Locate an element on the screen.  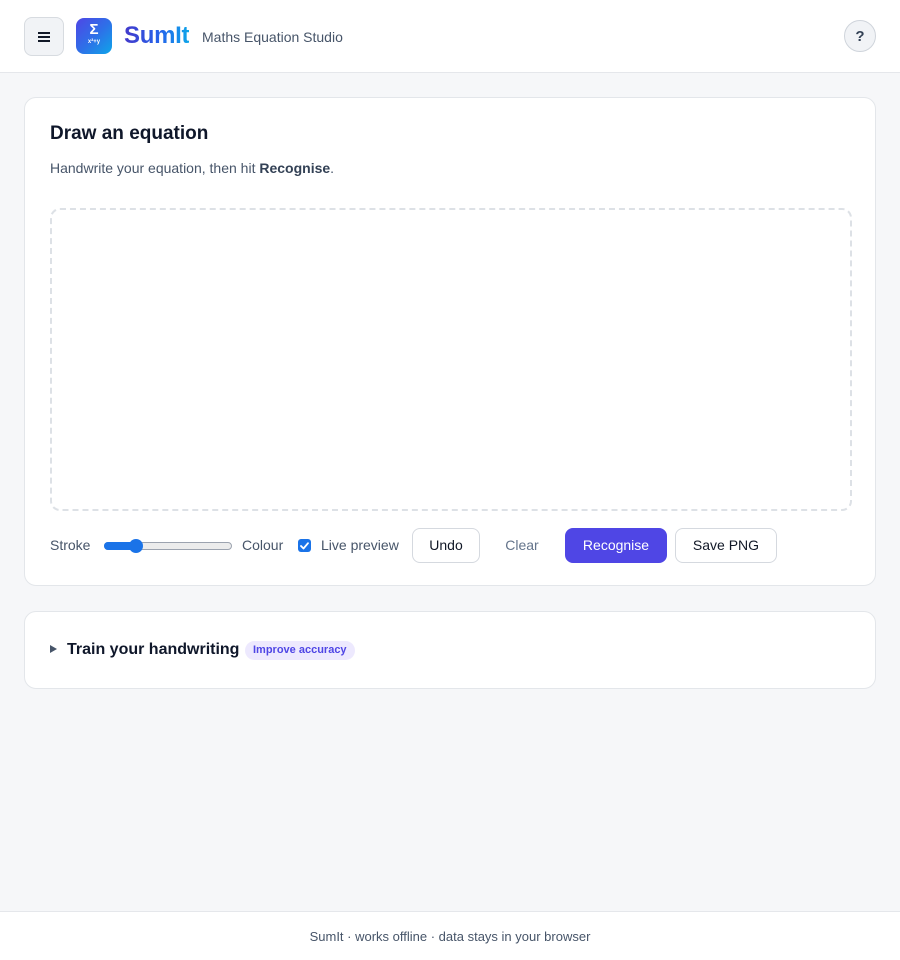
app-tagline: Maths Equation Studio is located at coordinates (272, 37).